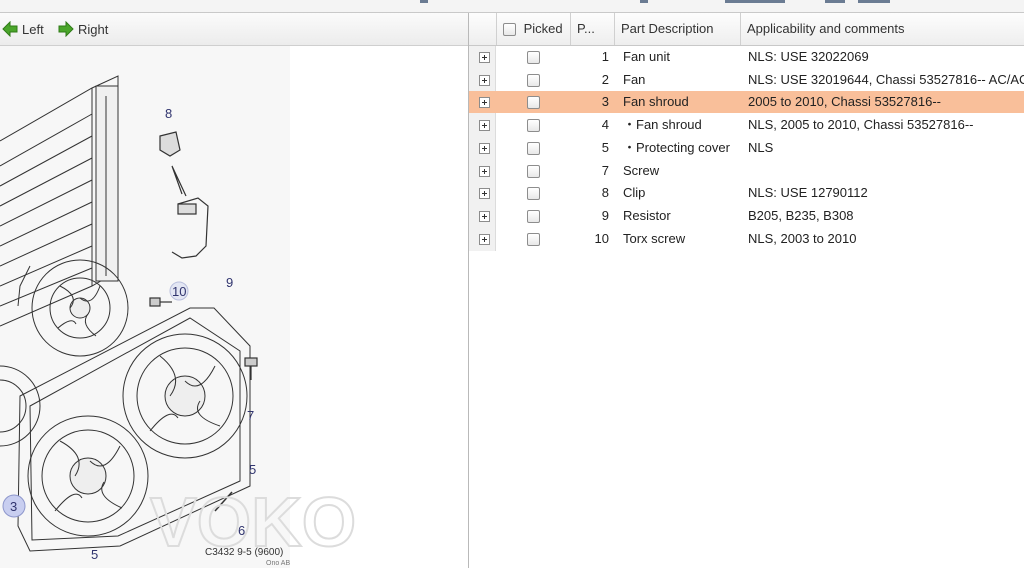 The image size is (1024, 568). What do you see at coordinates (746, 171) in the screenshot?
I see `table-row: 7 Screw` at bounding box center [746, 171].